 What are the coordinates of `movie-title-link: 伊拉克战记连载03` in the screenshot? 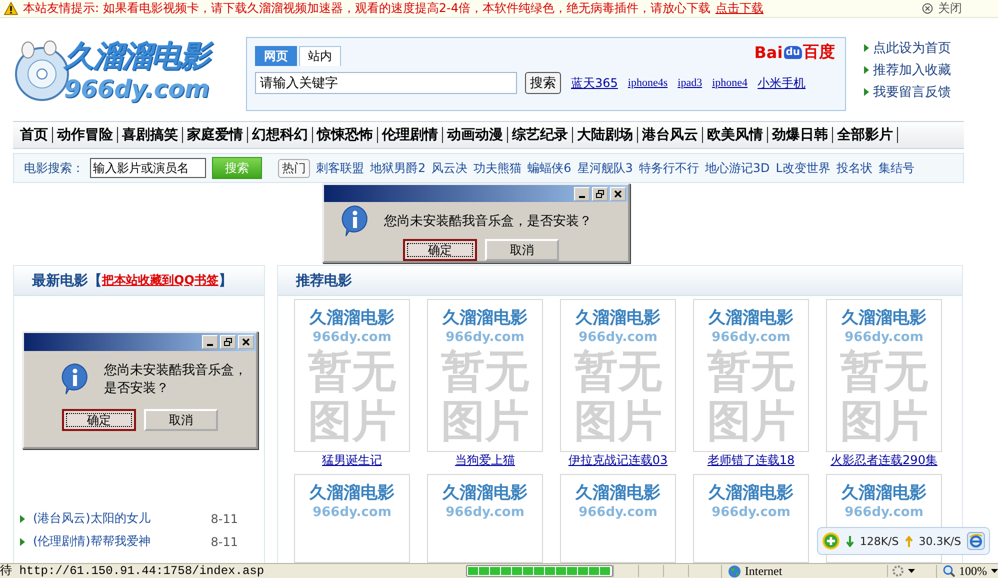 It's located at (618, 460).